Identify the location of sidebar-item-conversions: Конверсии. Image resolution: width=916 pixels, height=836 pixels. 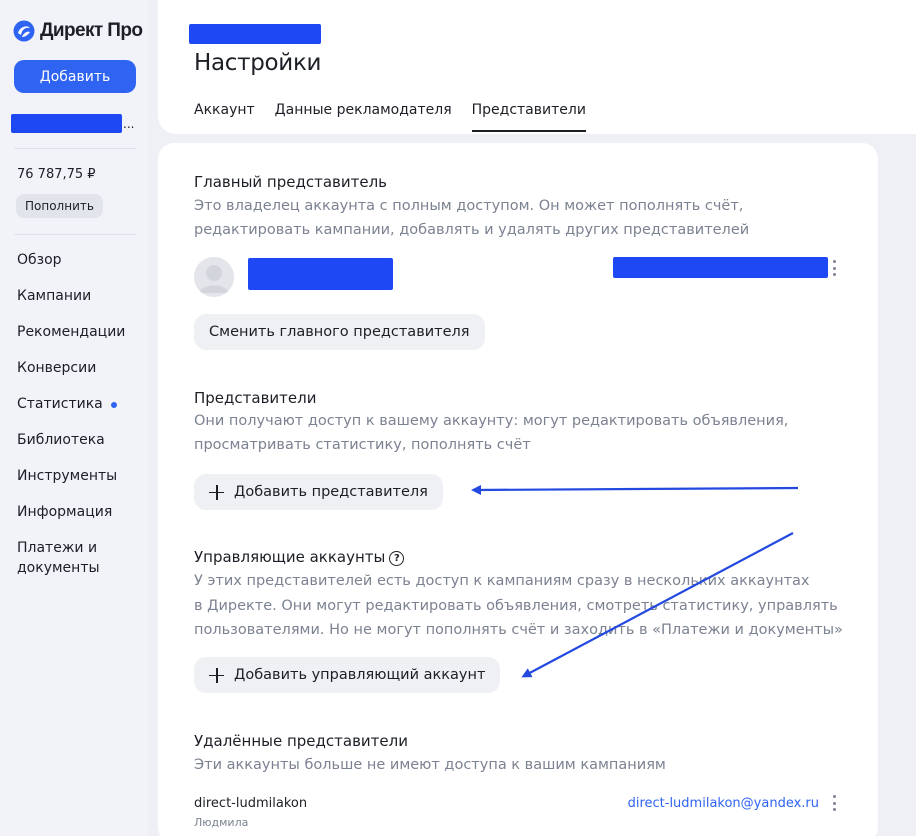
(79, 376).